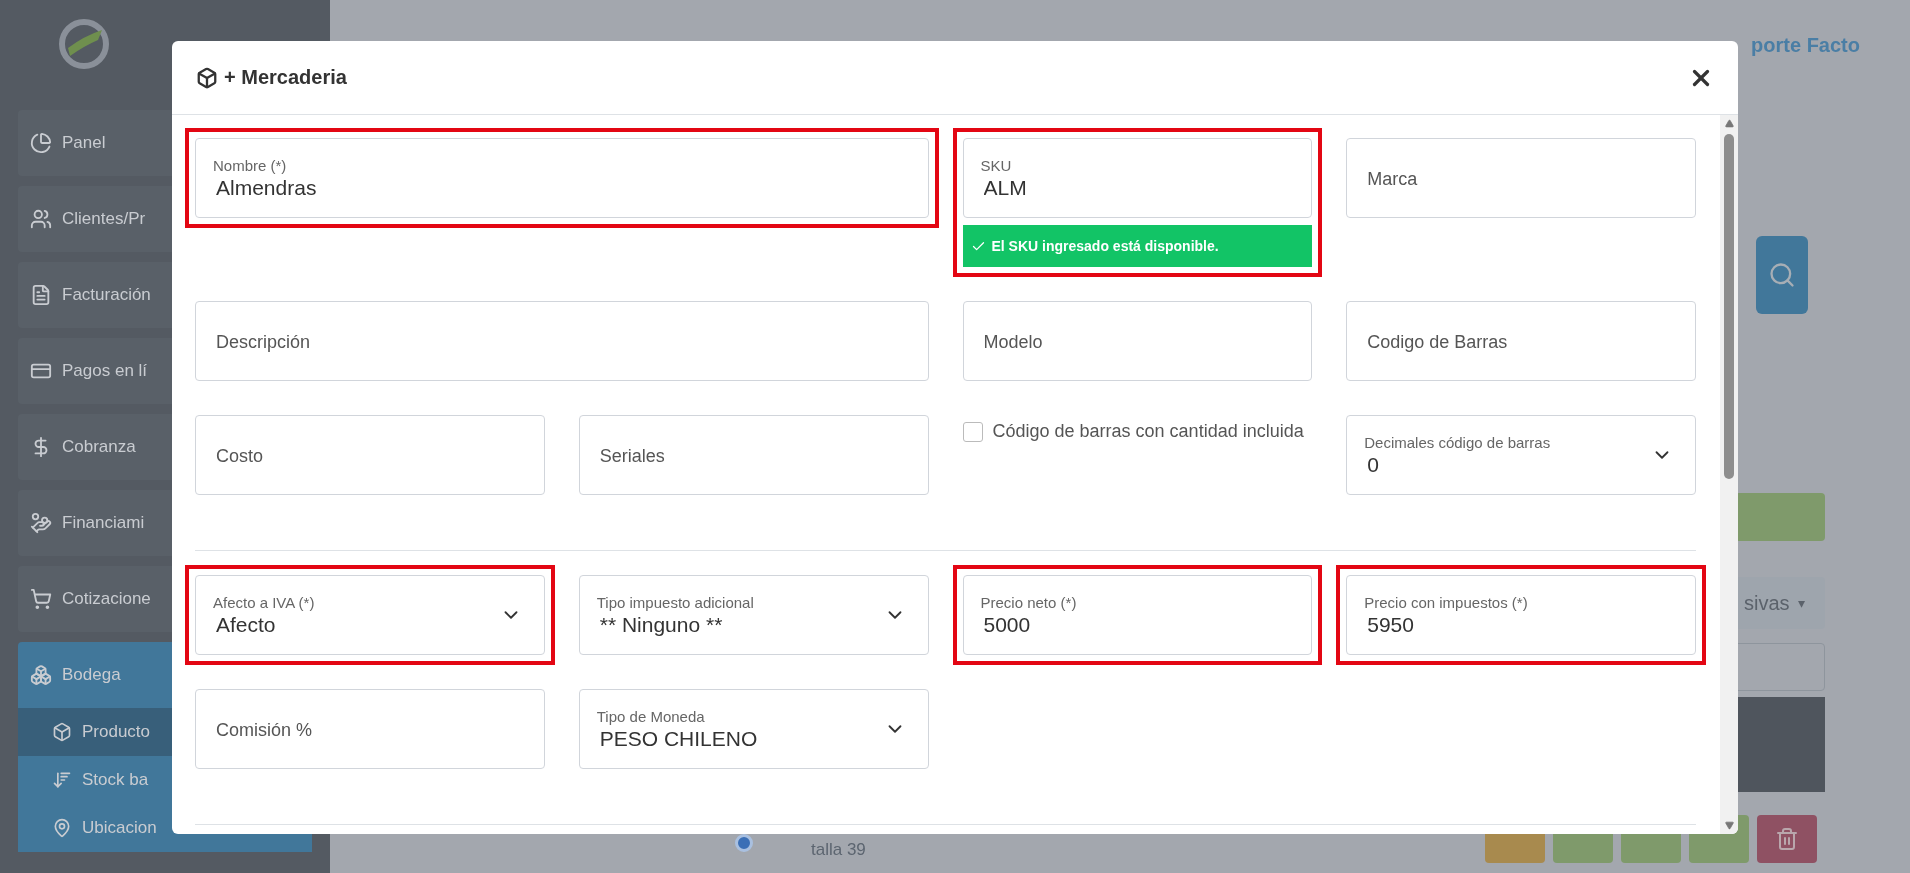  I want to click on text-field: Nombre (*) Almendras, so click(562, 178).